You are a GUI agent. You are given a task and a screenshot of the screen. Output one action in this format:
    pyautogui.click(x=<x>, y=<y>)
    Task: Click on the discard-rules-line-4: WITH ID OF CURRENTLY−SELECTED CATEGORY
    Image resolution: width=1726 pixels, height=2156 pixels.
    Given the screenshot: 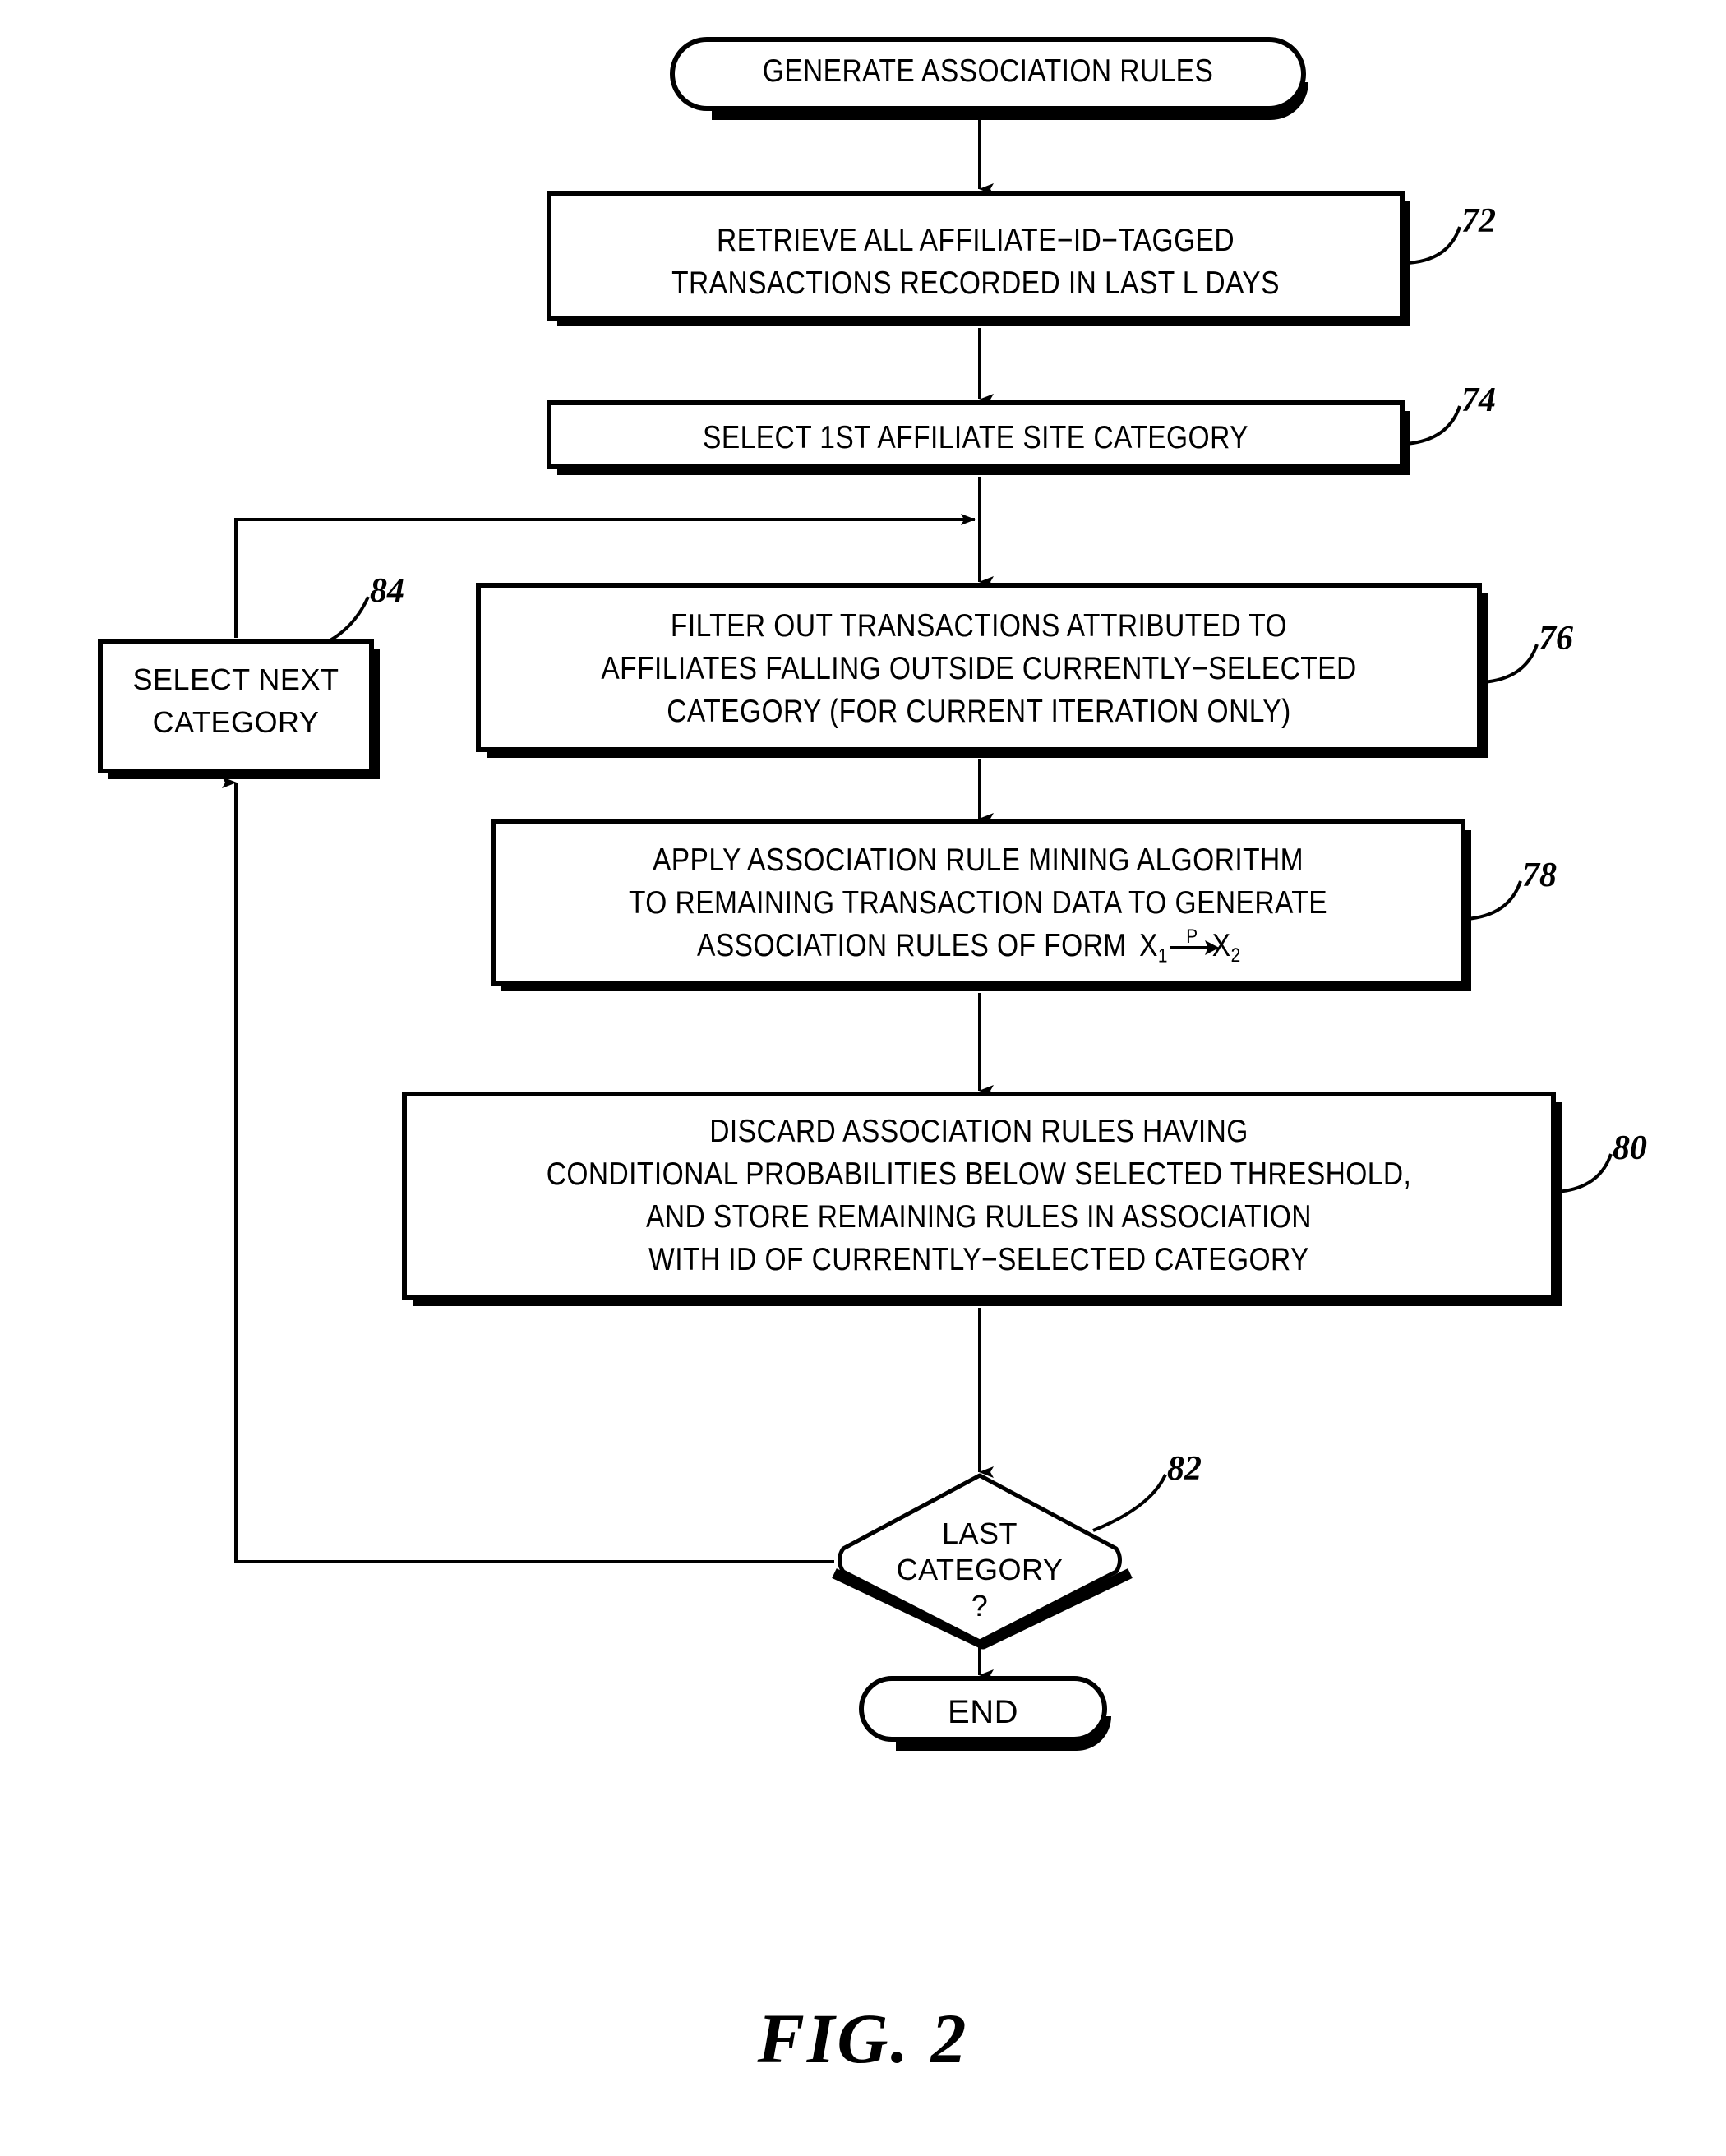 What is the action you would take?
    pyautogui.click(x=978, y=1259)
    